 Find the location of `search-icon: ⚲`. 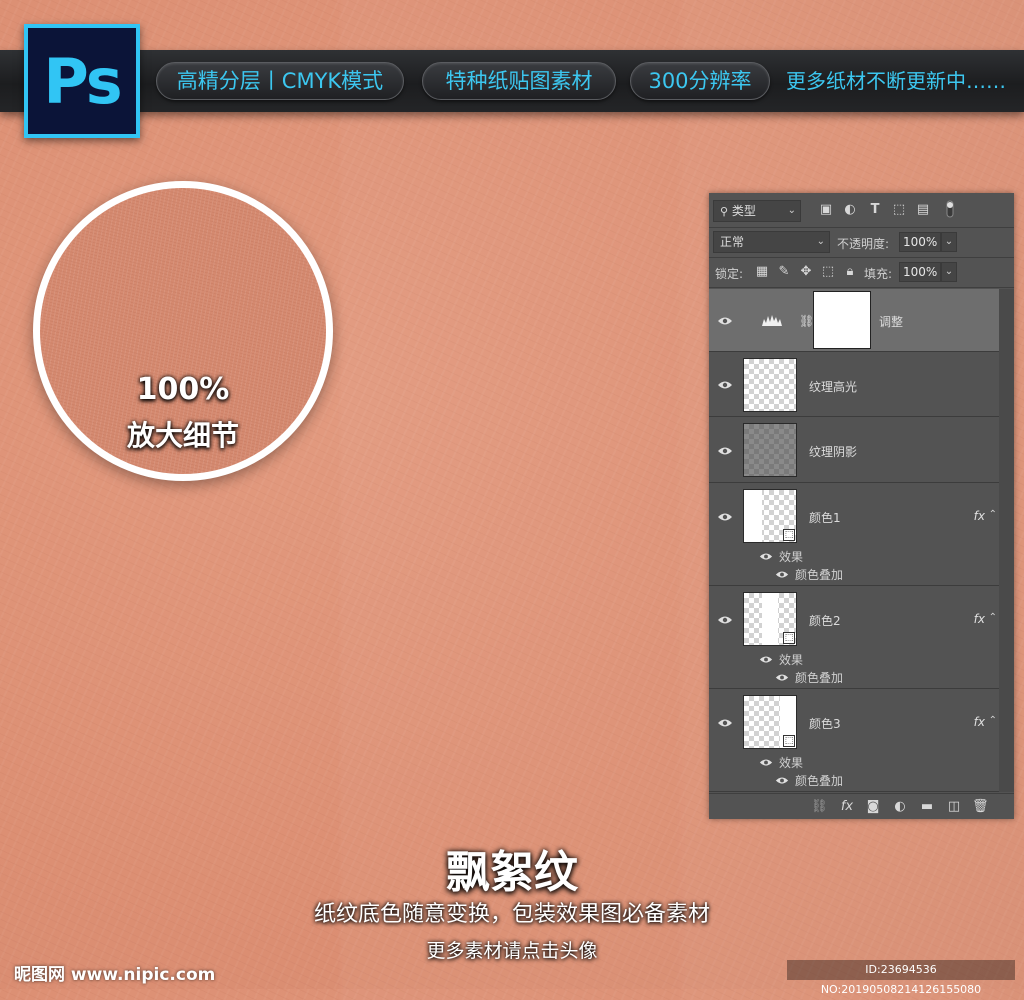

search-icon: ⚲ is located at coordinates (724, 211).